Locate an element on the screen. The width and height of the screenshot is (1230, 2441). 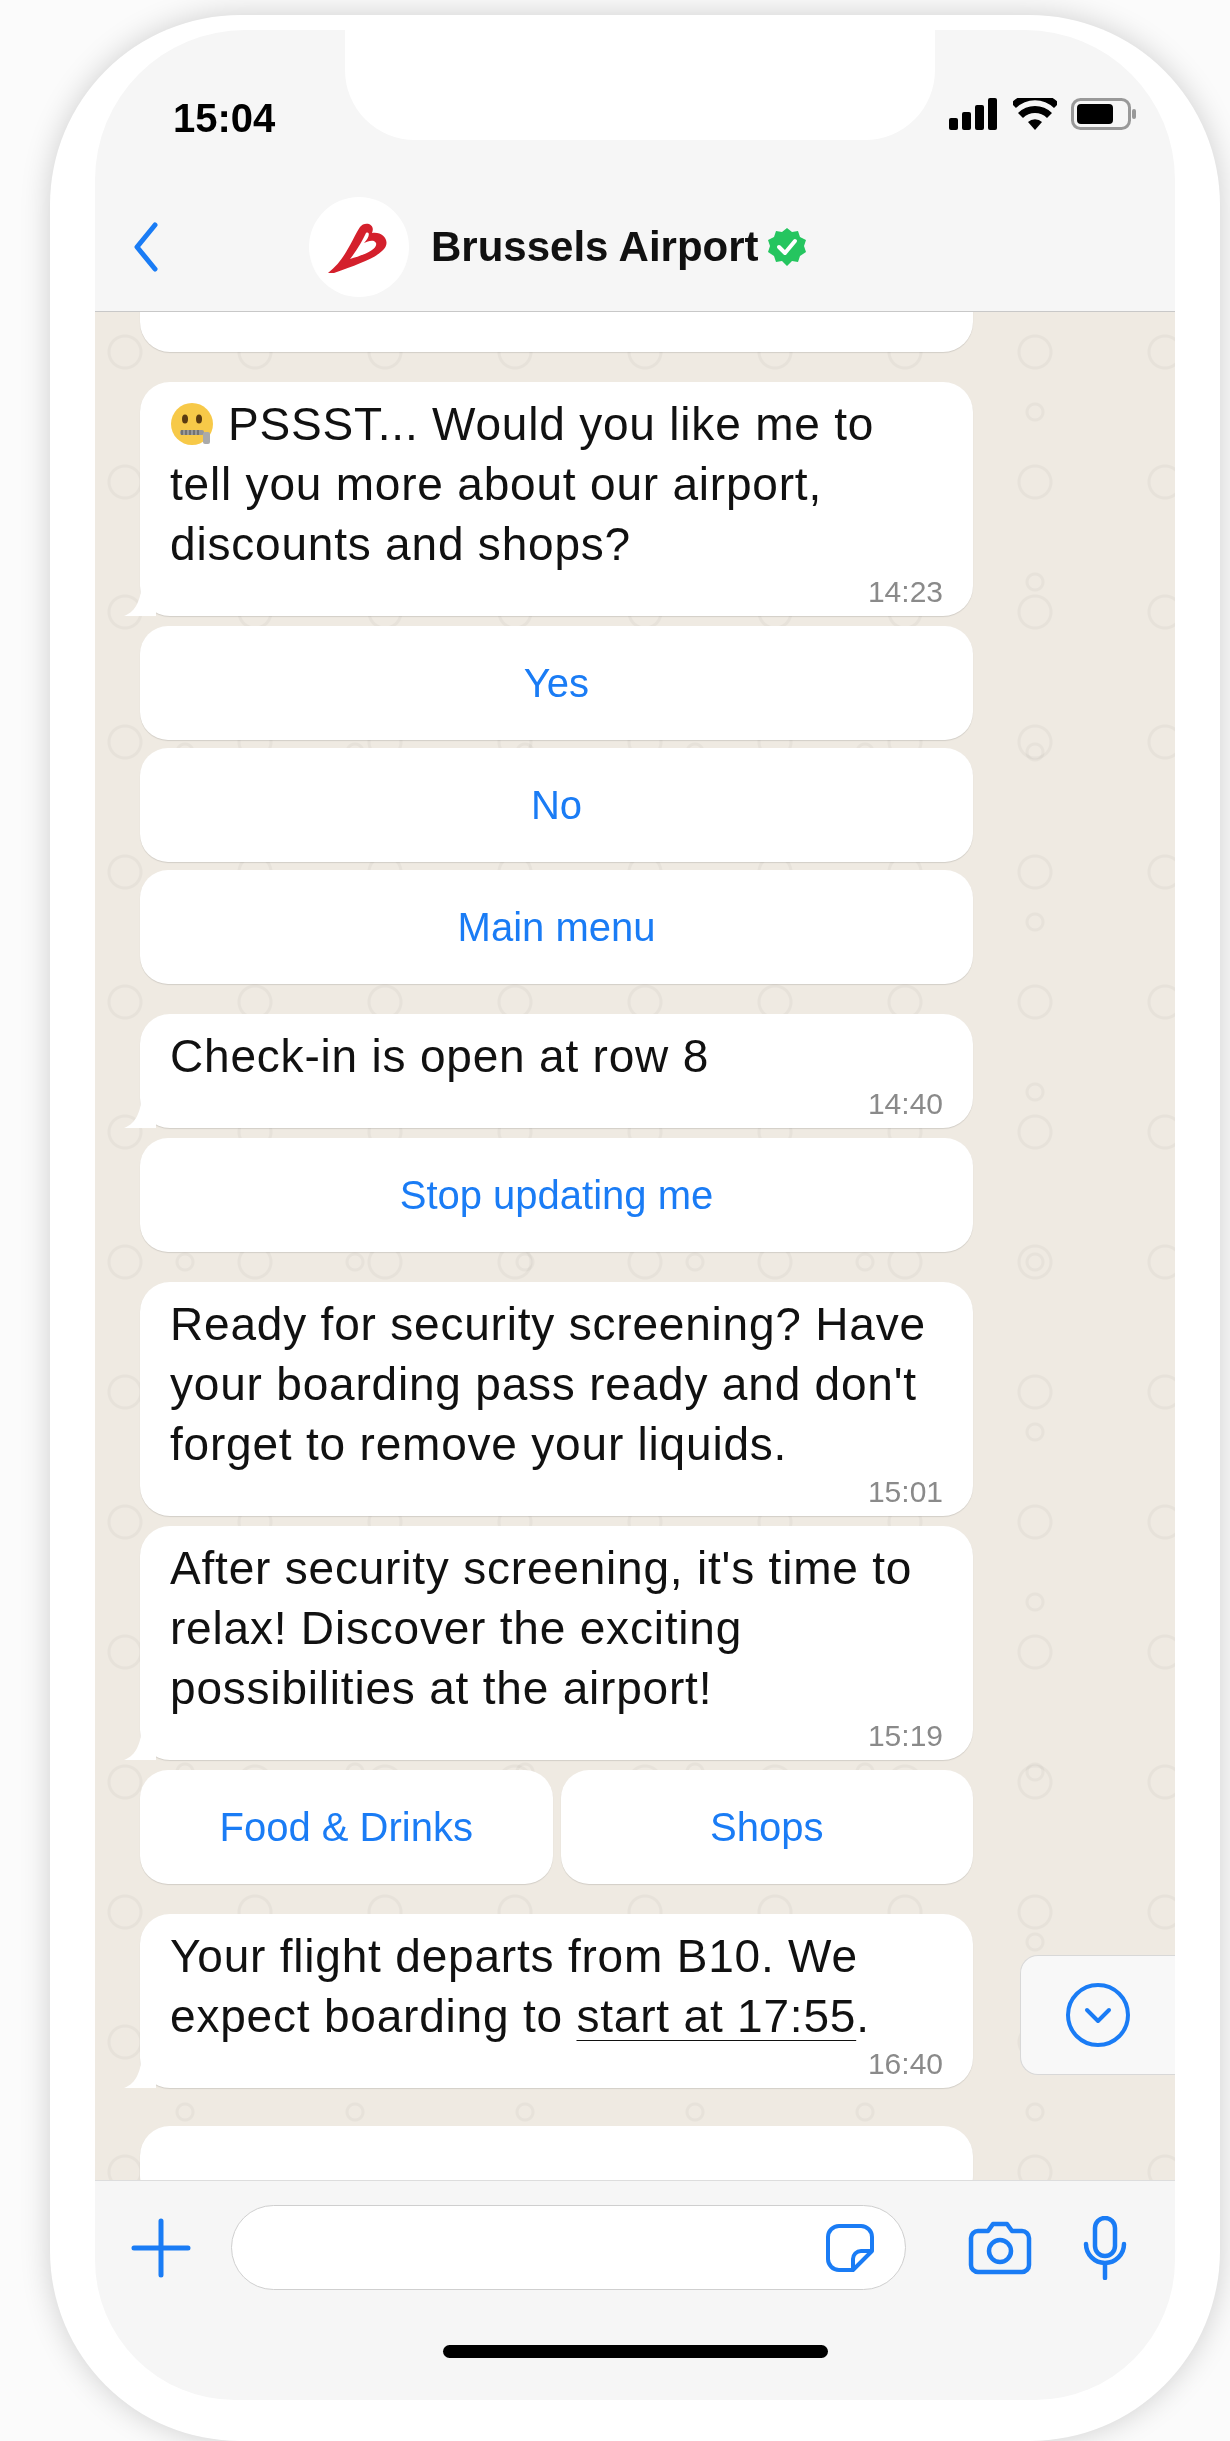
message-time: 15:19 is located at coordinates (905, 1736).